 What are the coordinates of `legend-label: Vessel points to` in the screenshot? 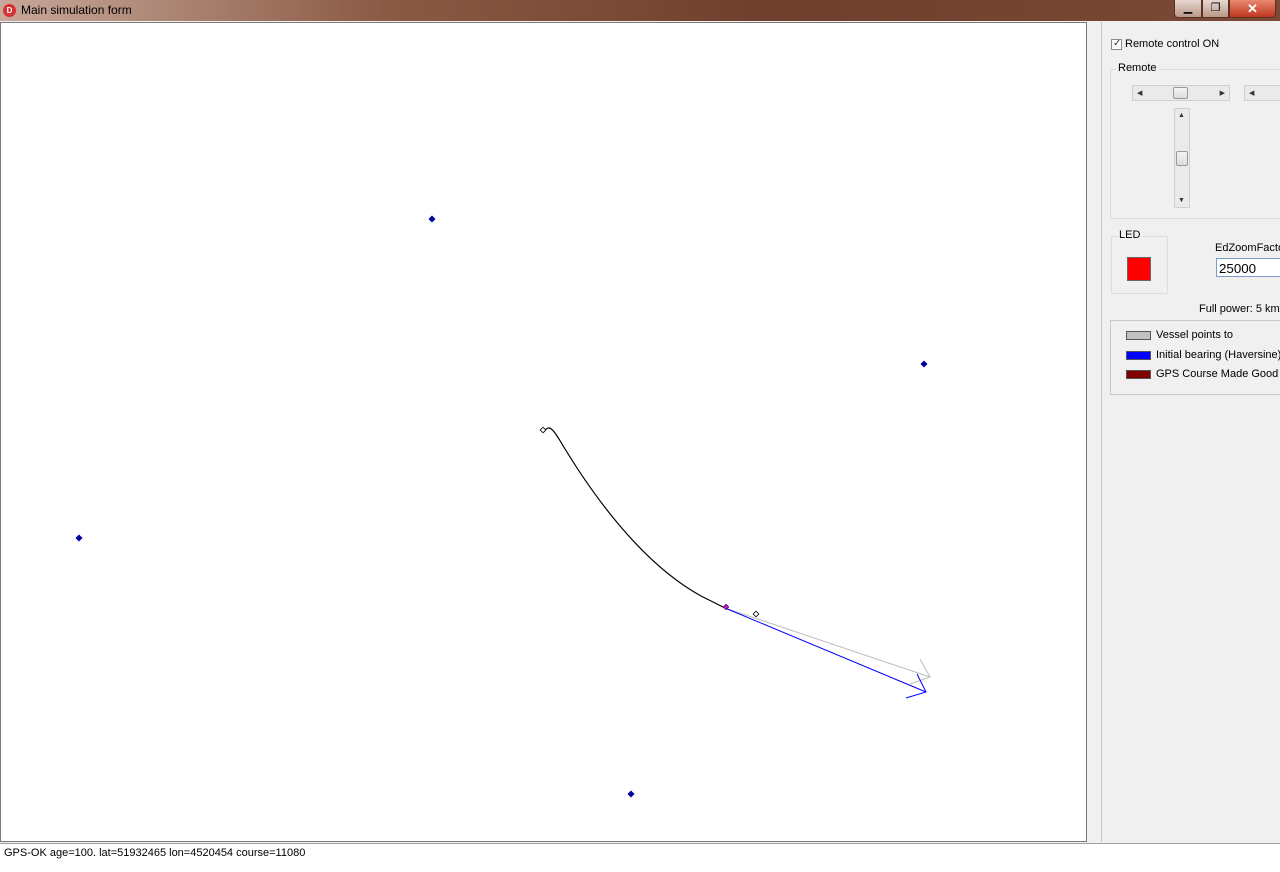 It's located at (1195, 335).